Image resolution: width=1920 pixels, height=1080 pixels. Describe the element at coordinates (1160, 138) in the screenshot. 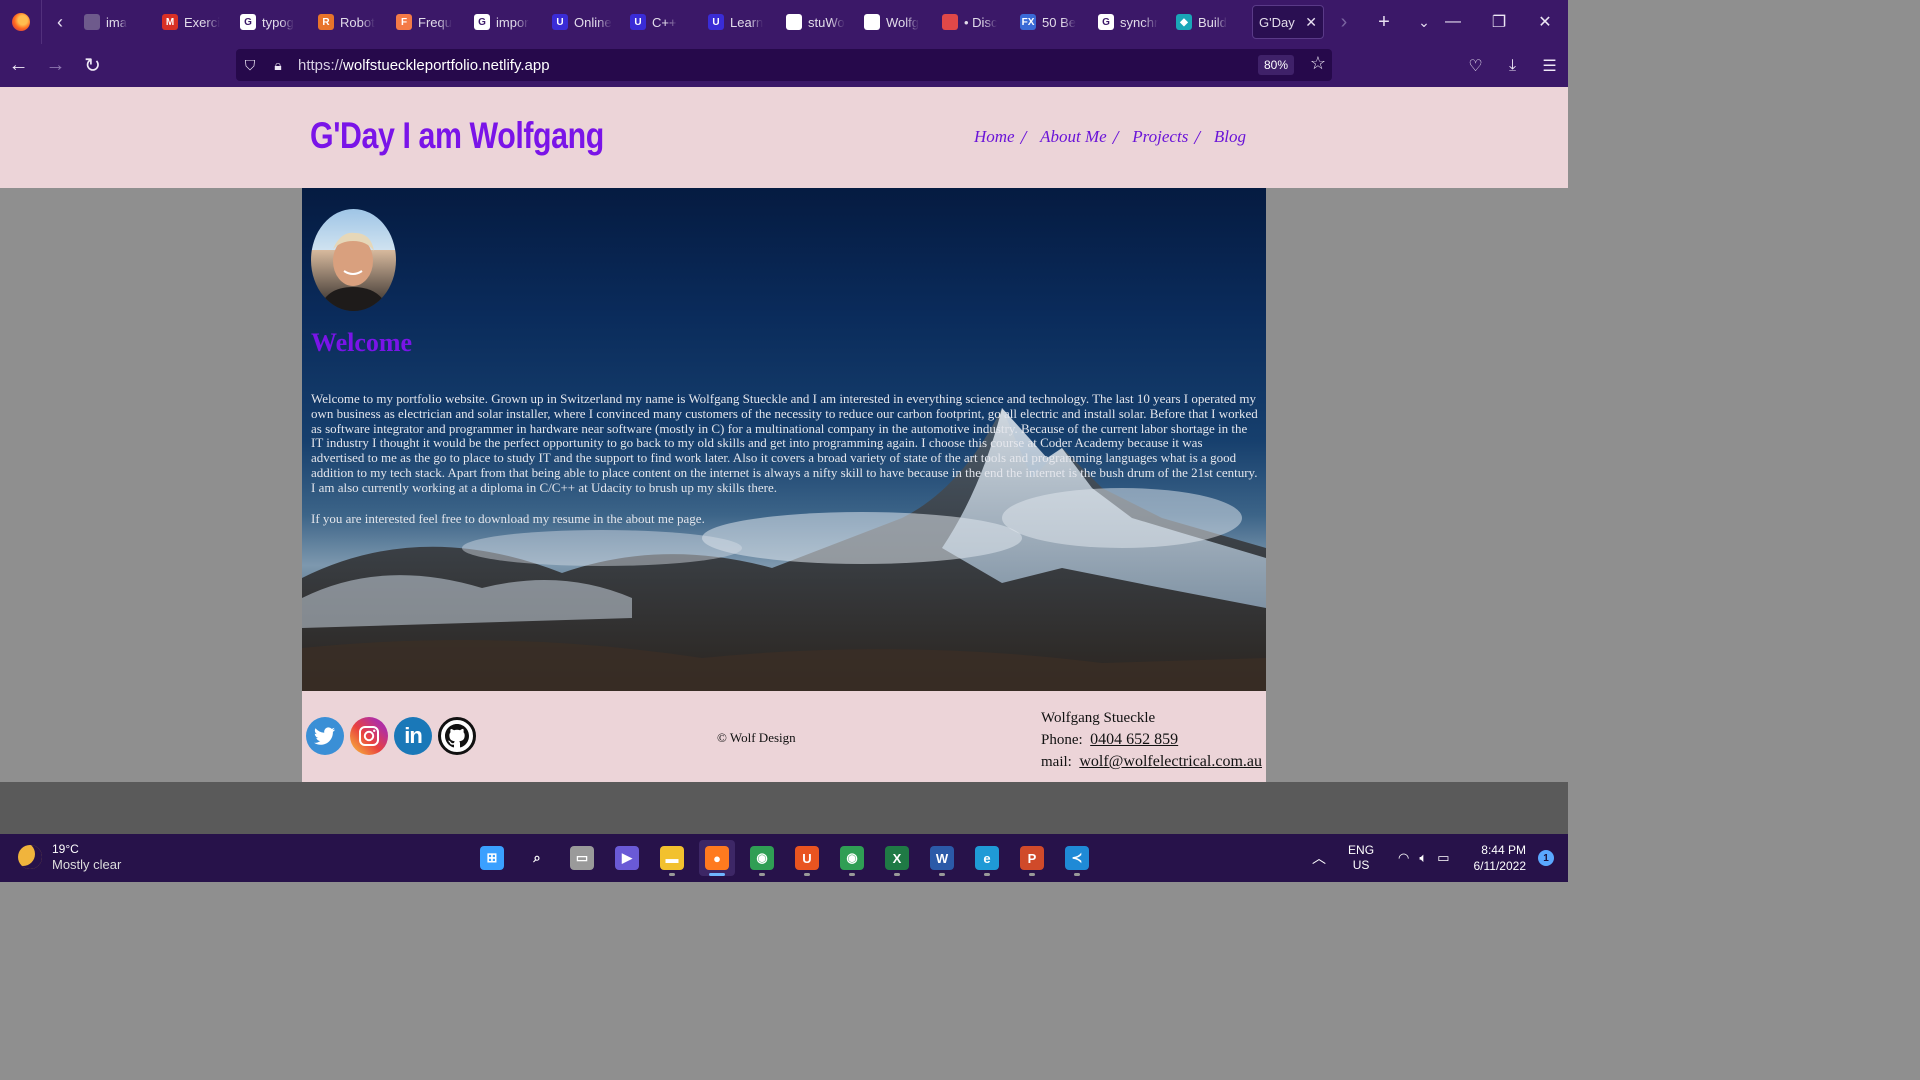

I see `nav-projects-link: Projects` at that location.